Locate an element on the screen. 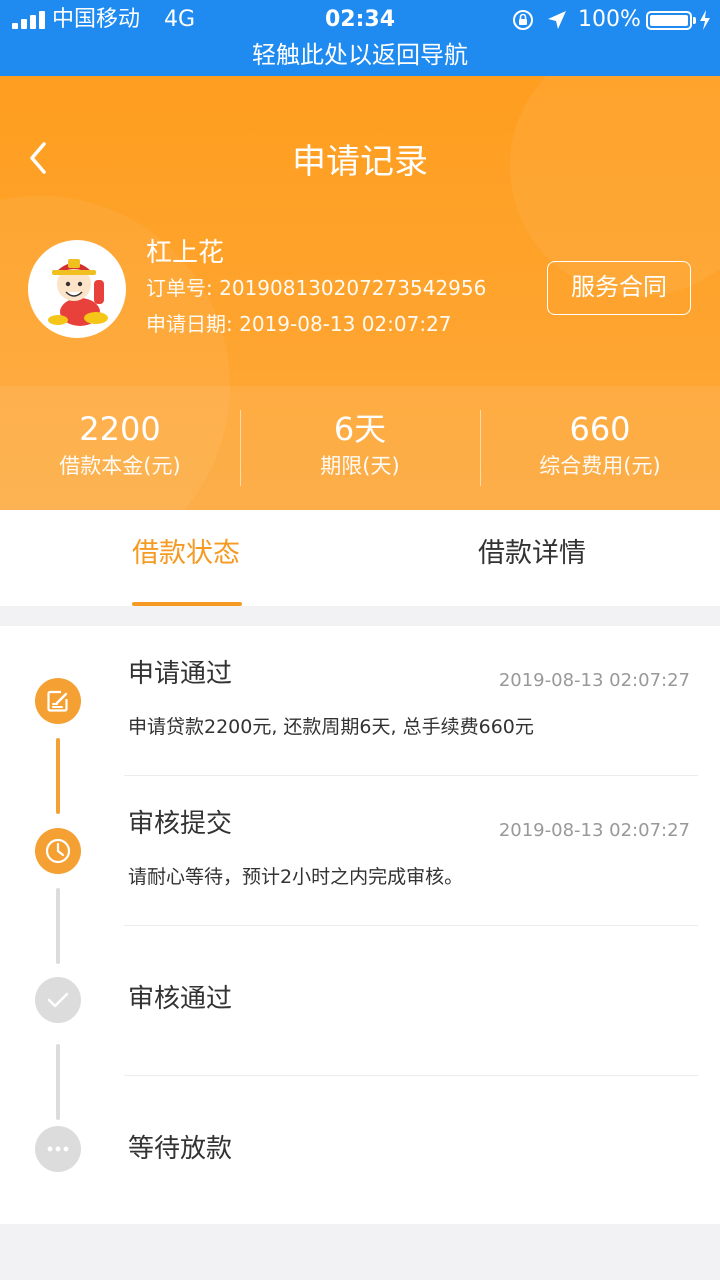  order-number-line: 订单号: 20190813020727354​2956 is located at coordinates (316, 288).